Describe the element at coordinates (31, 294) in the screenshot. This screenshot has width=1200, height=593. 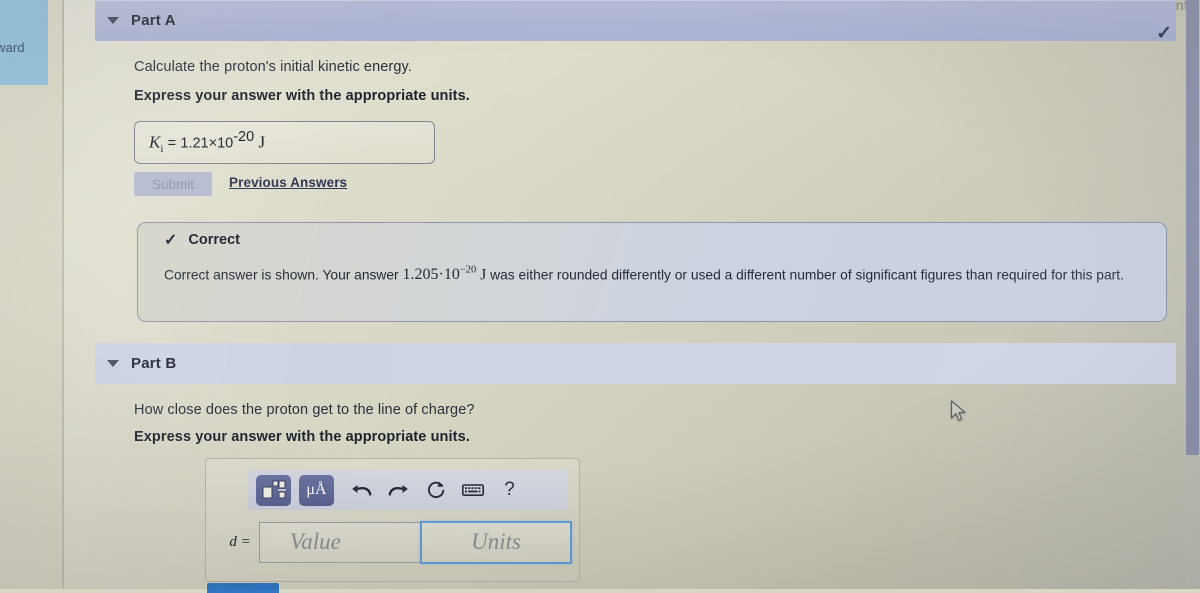
I see `left-nav-panel` at that location.